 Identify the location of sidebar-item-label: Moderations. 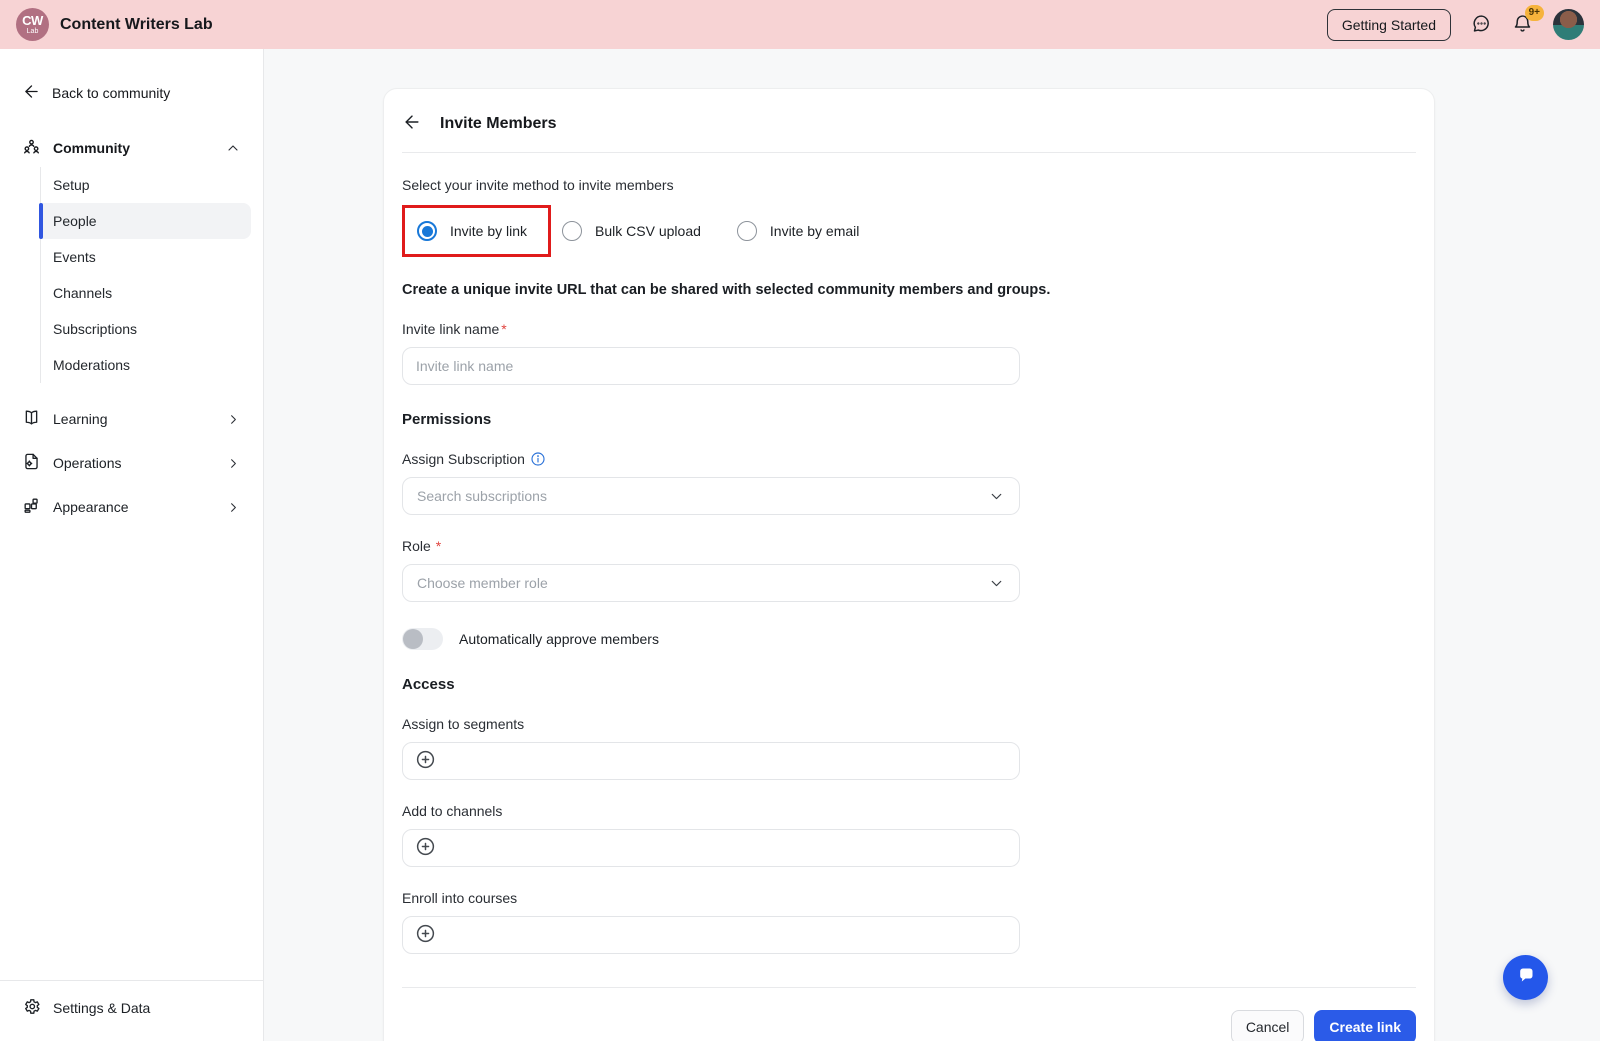
(92, 365).